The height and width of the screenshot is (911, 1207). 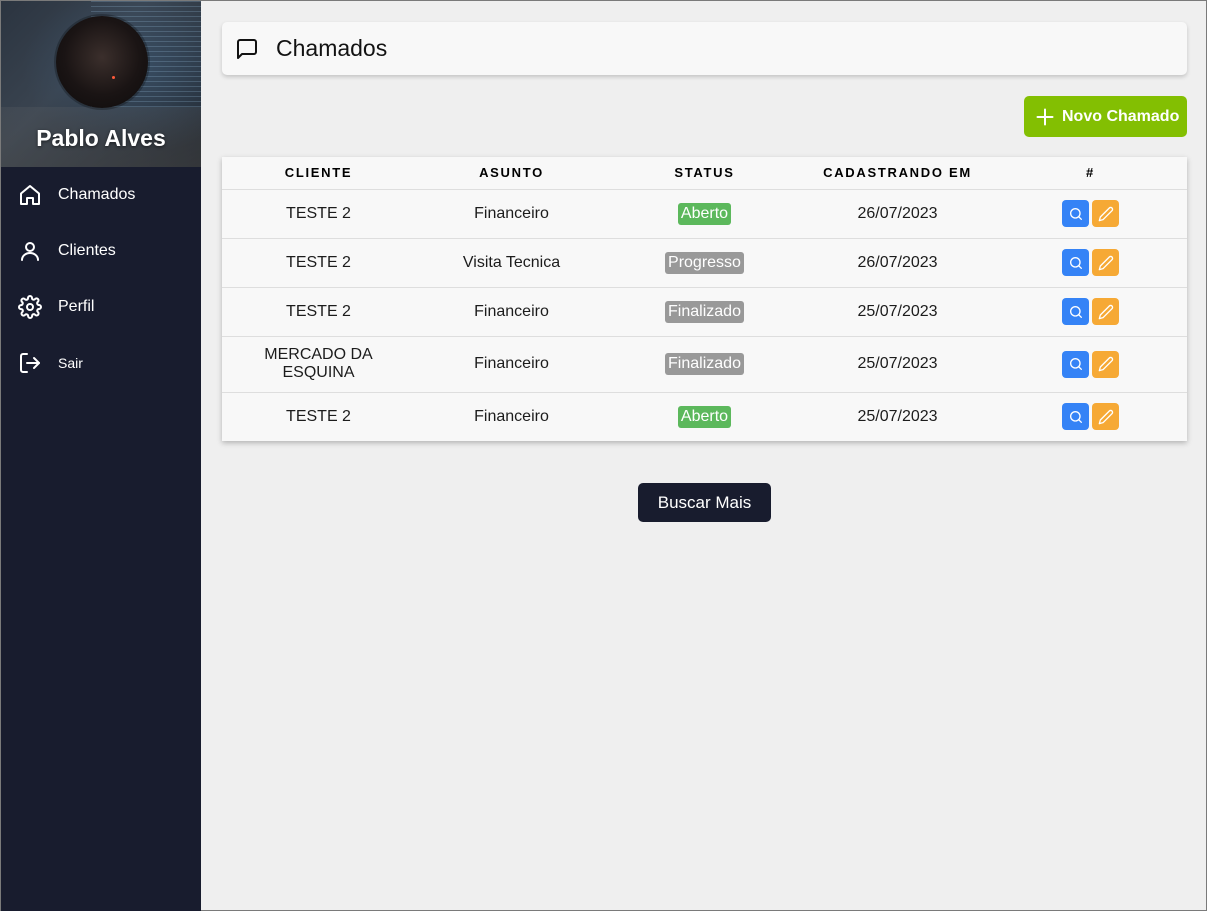 What do you see at coordinates (101, 307) in the screenshot?
I see `sidebar-item-perfil: Perfil` at bounding box center [101, 307].